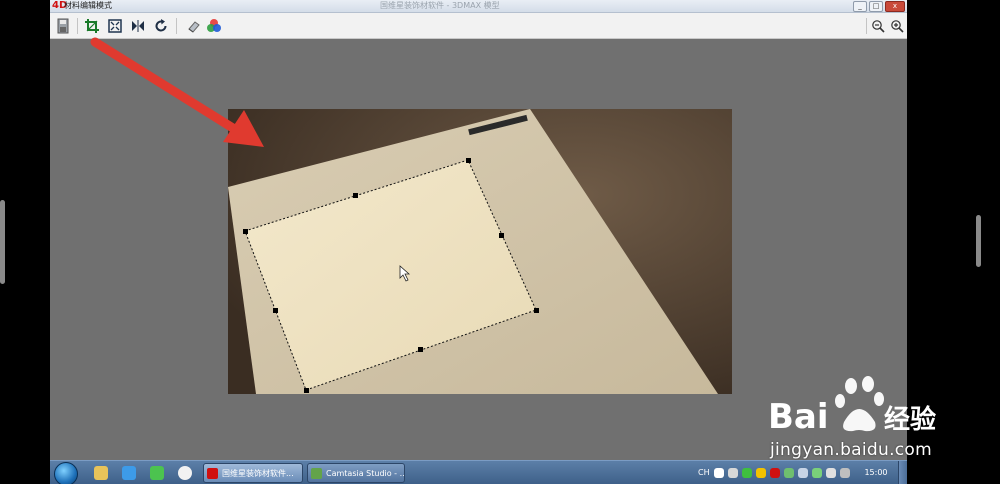  I want to click on watermark-url: jingyan.baidu.com, so click(851, 450).